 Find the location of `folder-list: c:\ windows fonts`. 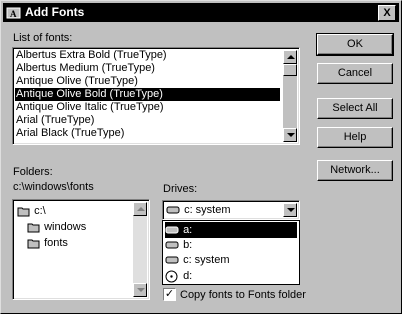

folder-list: c:\ windows fonts is located at coordinates (81, 249).